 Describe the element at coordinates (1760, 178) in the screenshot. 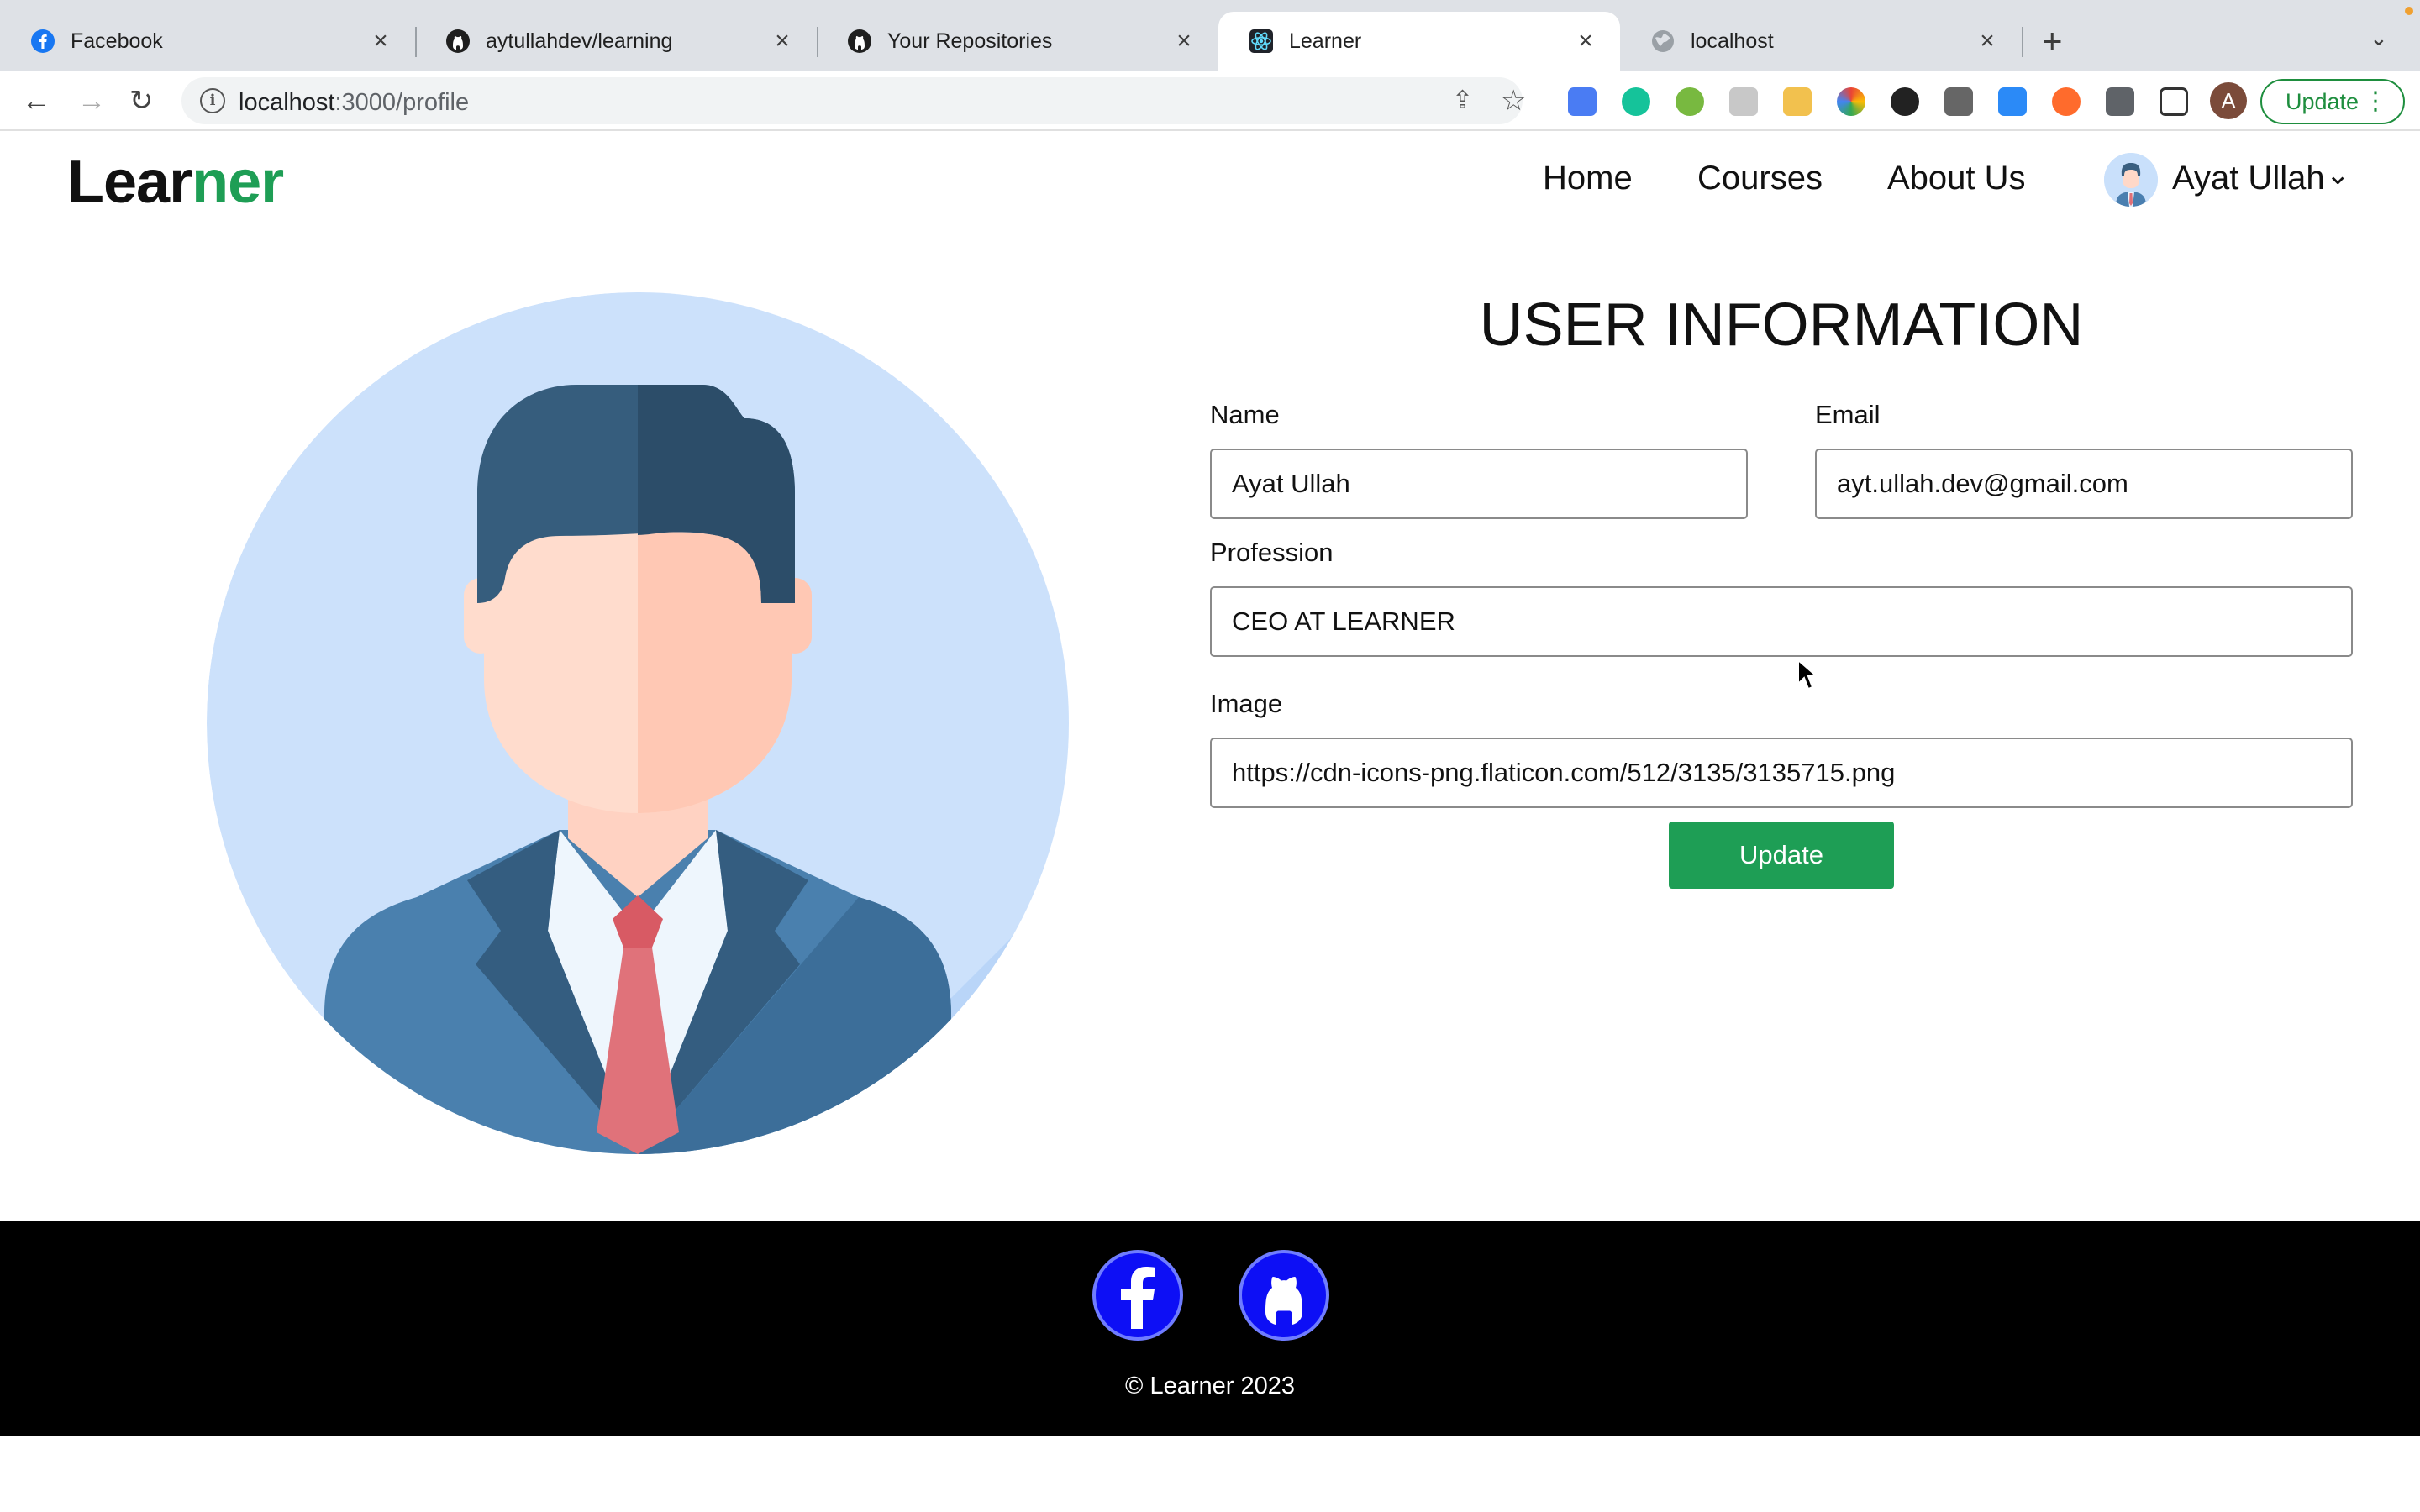

I see `nav-link-courses: Courses` at that location.